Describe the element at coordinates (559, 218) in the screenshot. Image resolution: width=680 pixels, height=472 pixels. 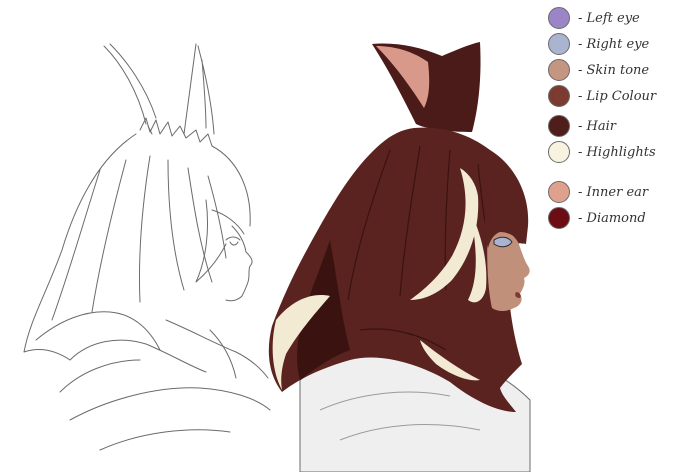
I see `swatch-diamond` at that location.